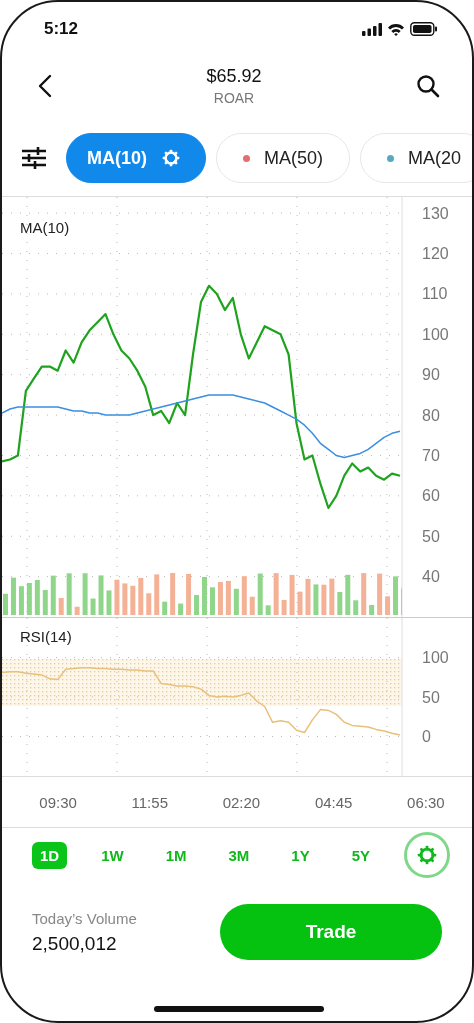  I want to click on axis-tick-label: 90, so click(431, 375).